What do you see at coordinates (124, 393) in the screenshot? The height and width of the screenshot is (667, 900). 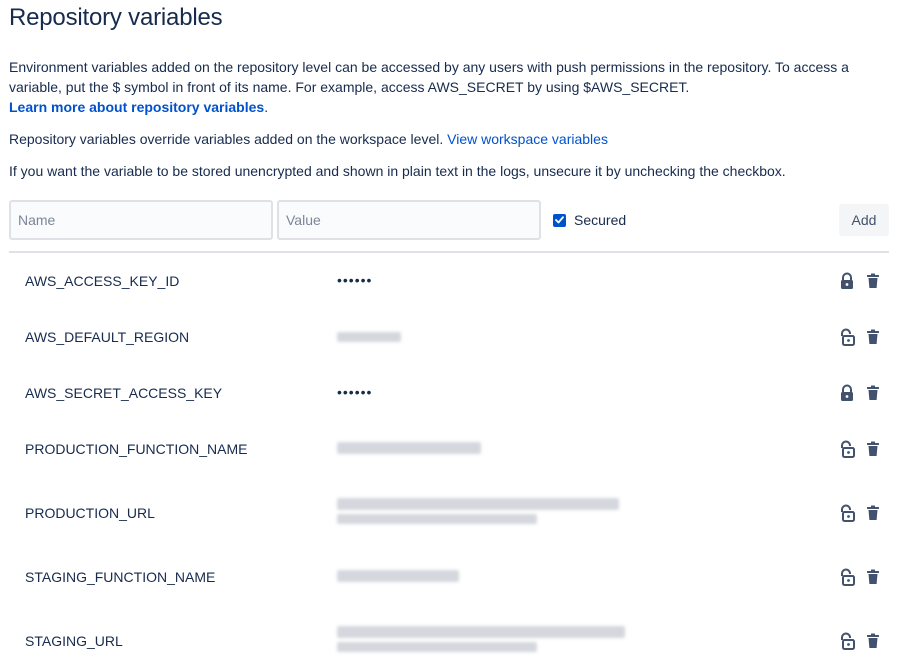 I see `variable-name: AWS_SECRET_ACCESS_KEY` at bounding box center [124, 393].